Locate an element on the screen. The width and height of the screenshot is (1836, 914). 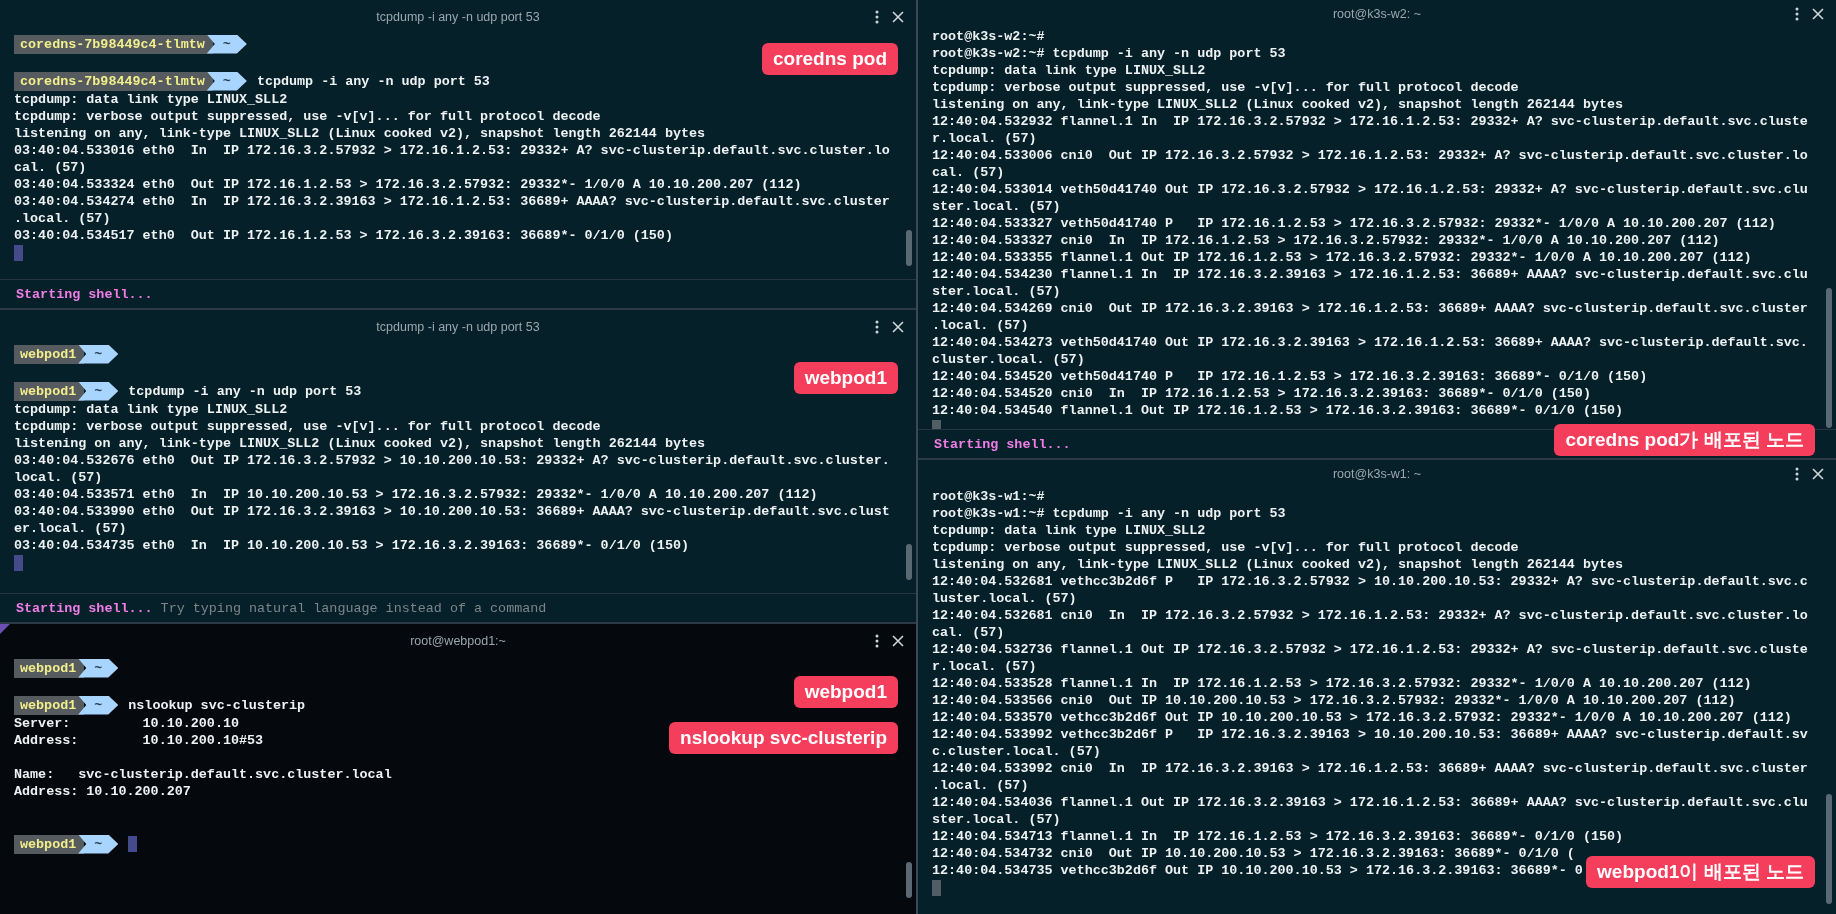
output-line: Name: svc-clusterip.default.svc.cluster.local is located at coordinates (203, 774).